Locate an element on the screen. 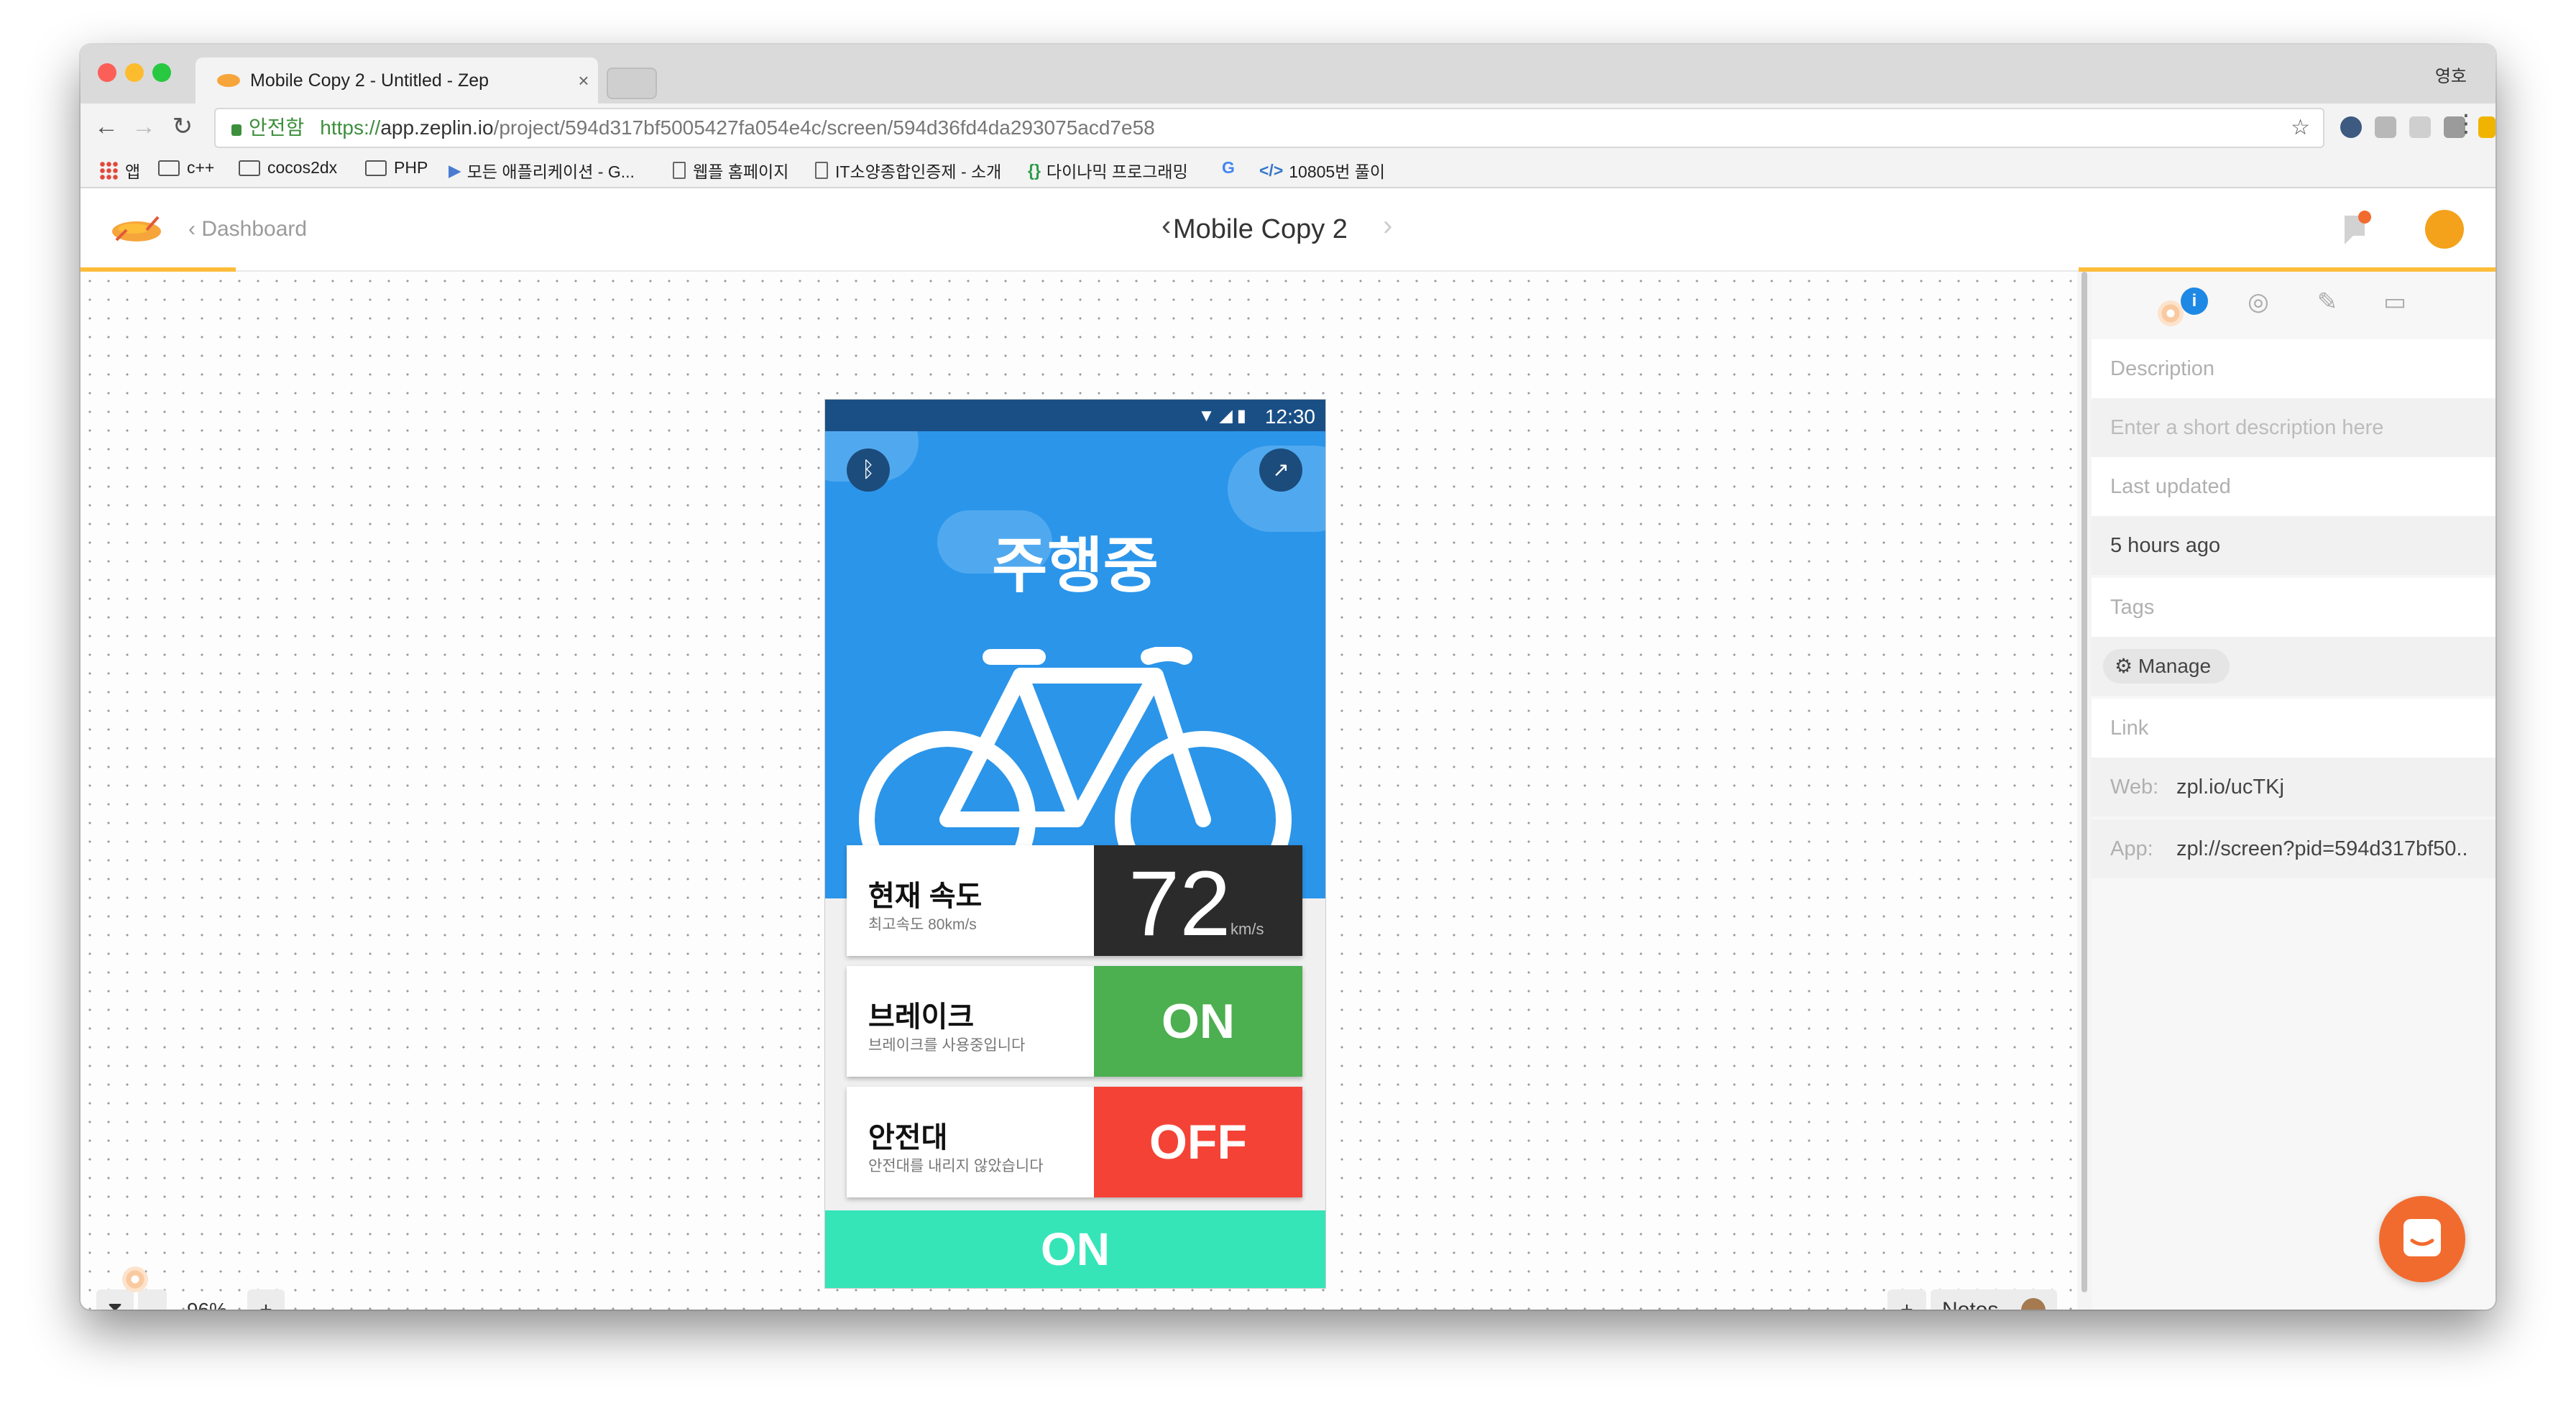 The height and width of the screenshot is (1426, 2576). manage-label: Manage is located at coordinates (2175, 666).